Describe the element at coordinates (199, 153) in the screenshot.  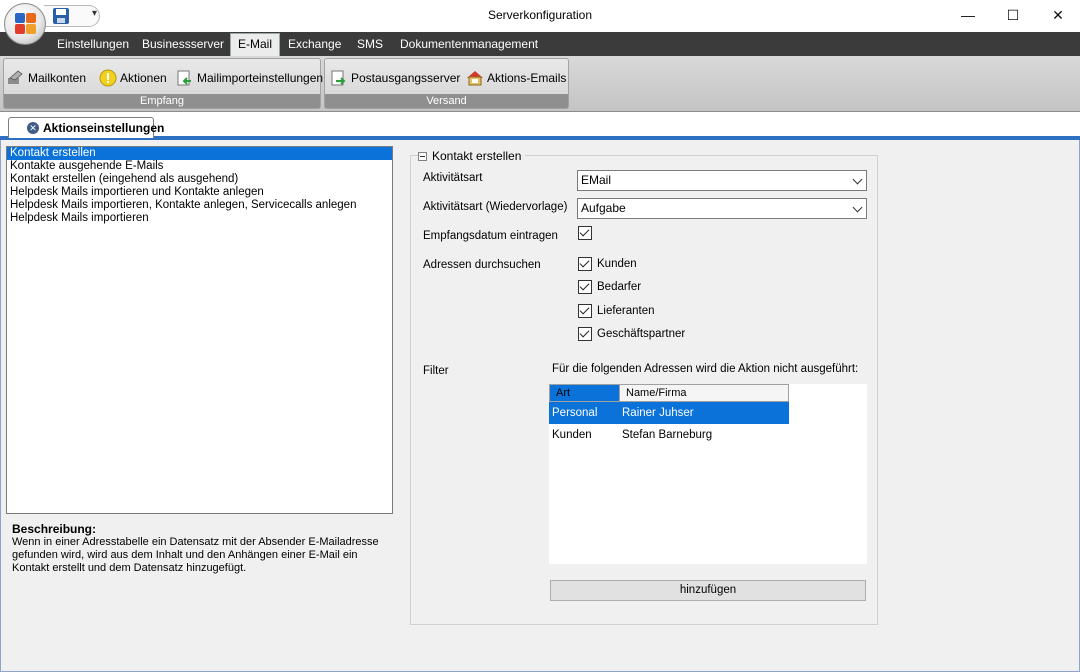
I see `list-item: Kontakt erstellen` at that location.